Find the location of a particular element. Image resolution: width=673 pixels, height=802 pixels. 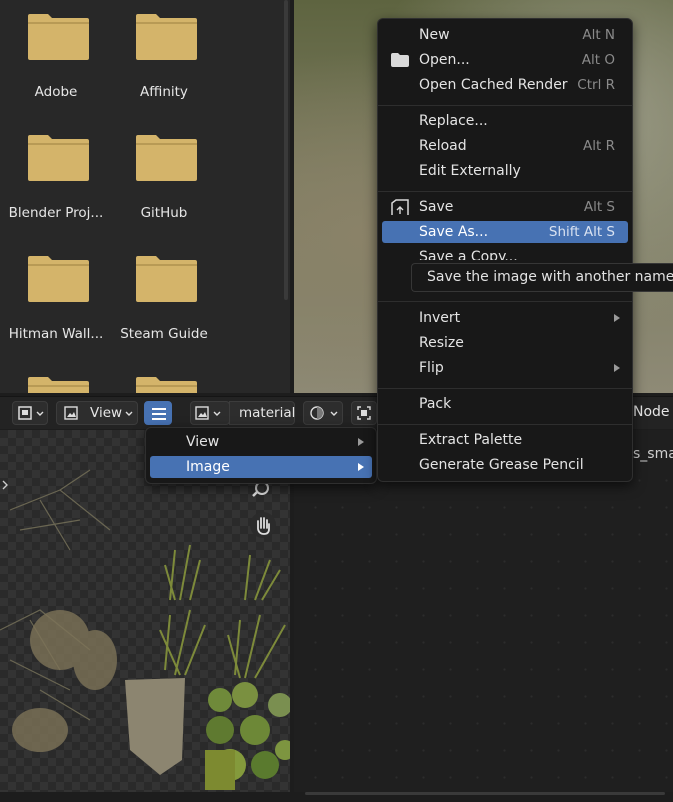

menu-item-open-cached-render: Open Cached Render Ctrl R is located at coordinates (505, 85).